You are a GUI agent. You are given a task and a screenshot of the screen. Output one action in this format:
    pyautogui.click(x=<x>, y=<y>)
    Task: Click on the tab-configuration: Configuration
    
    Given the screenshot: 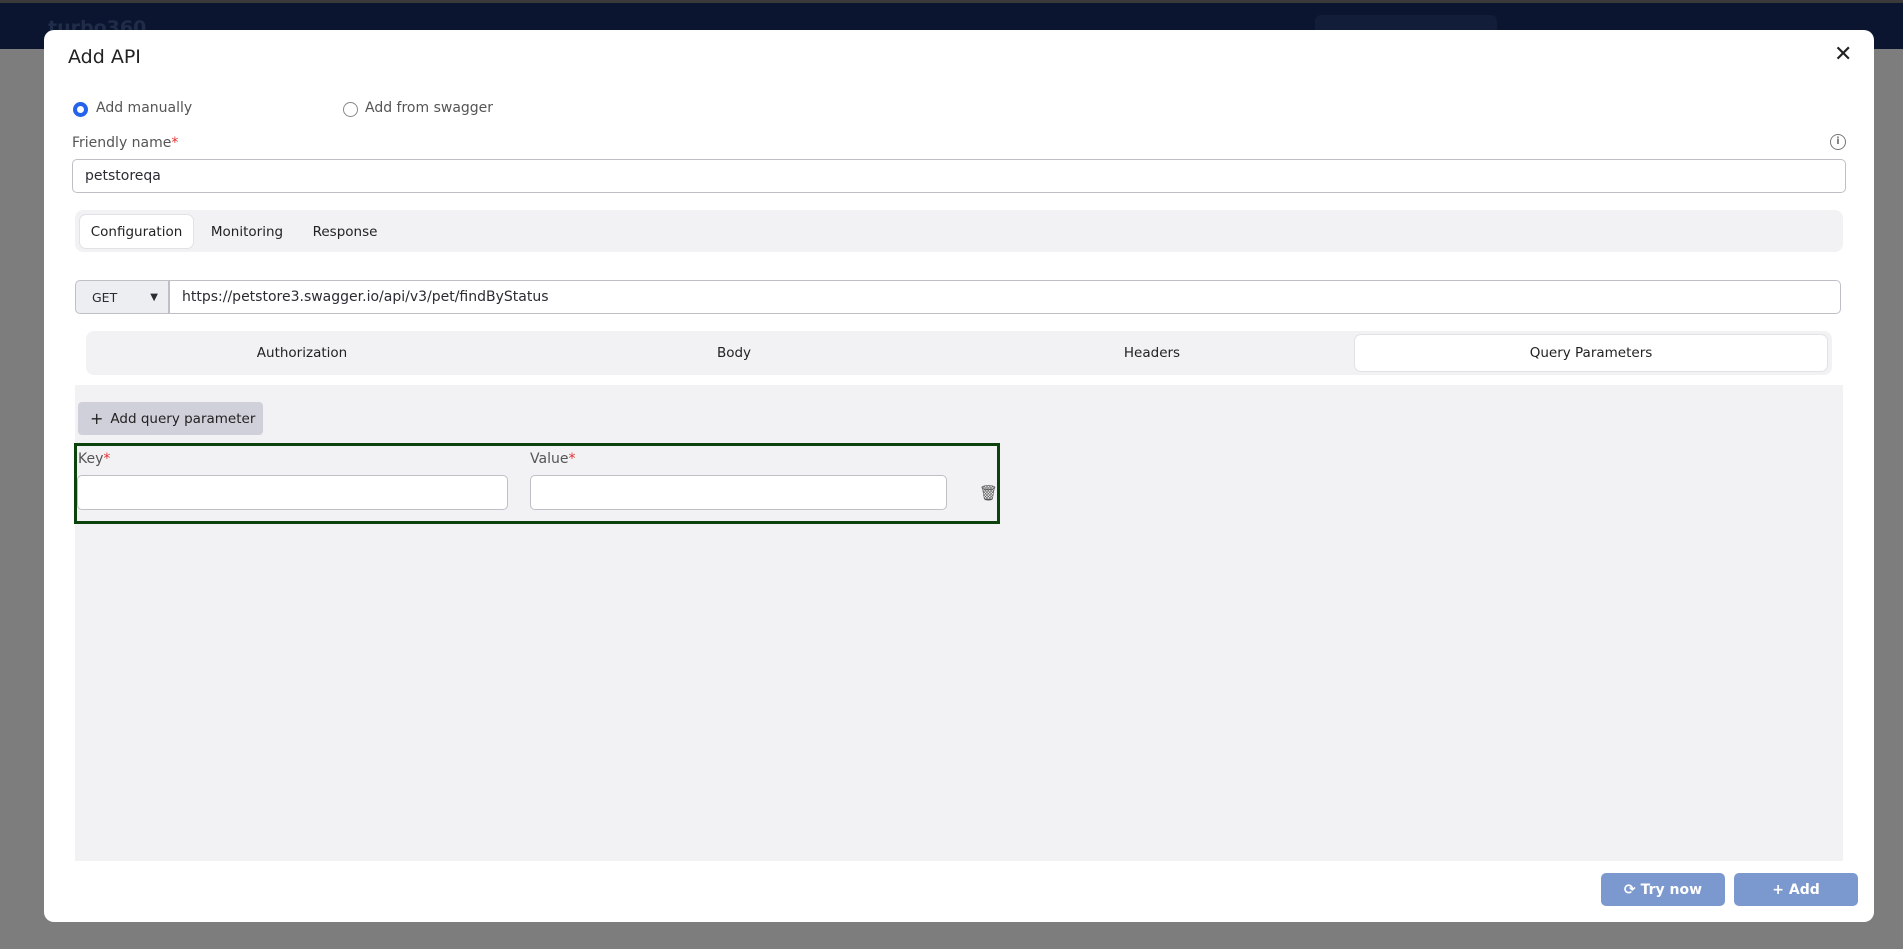 What is the action you would take?
    pyautogui.click(x=136, y=231)
    